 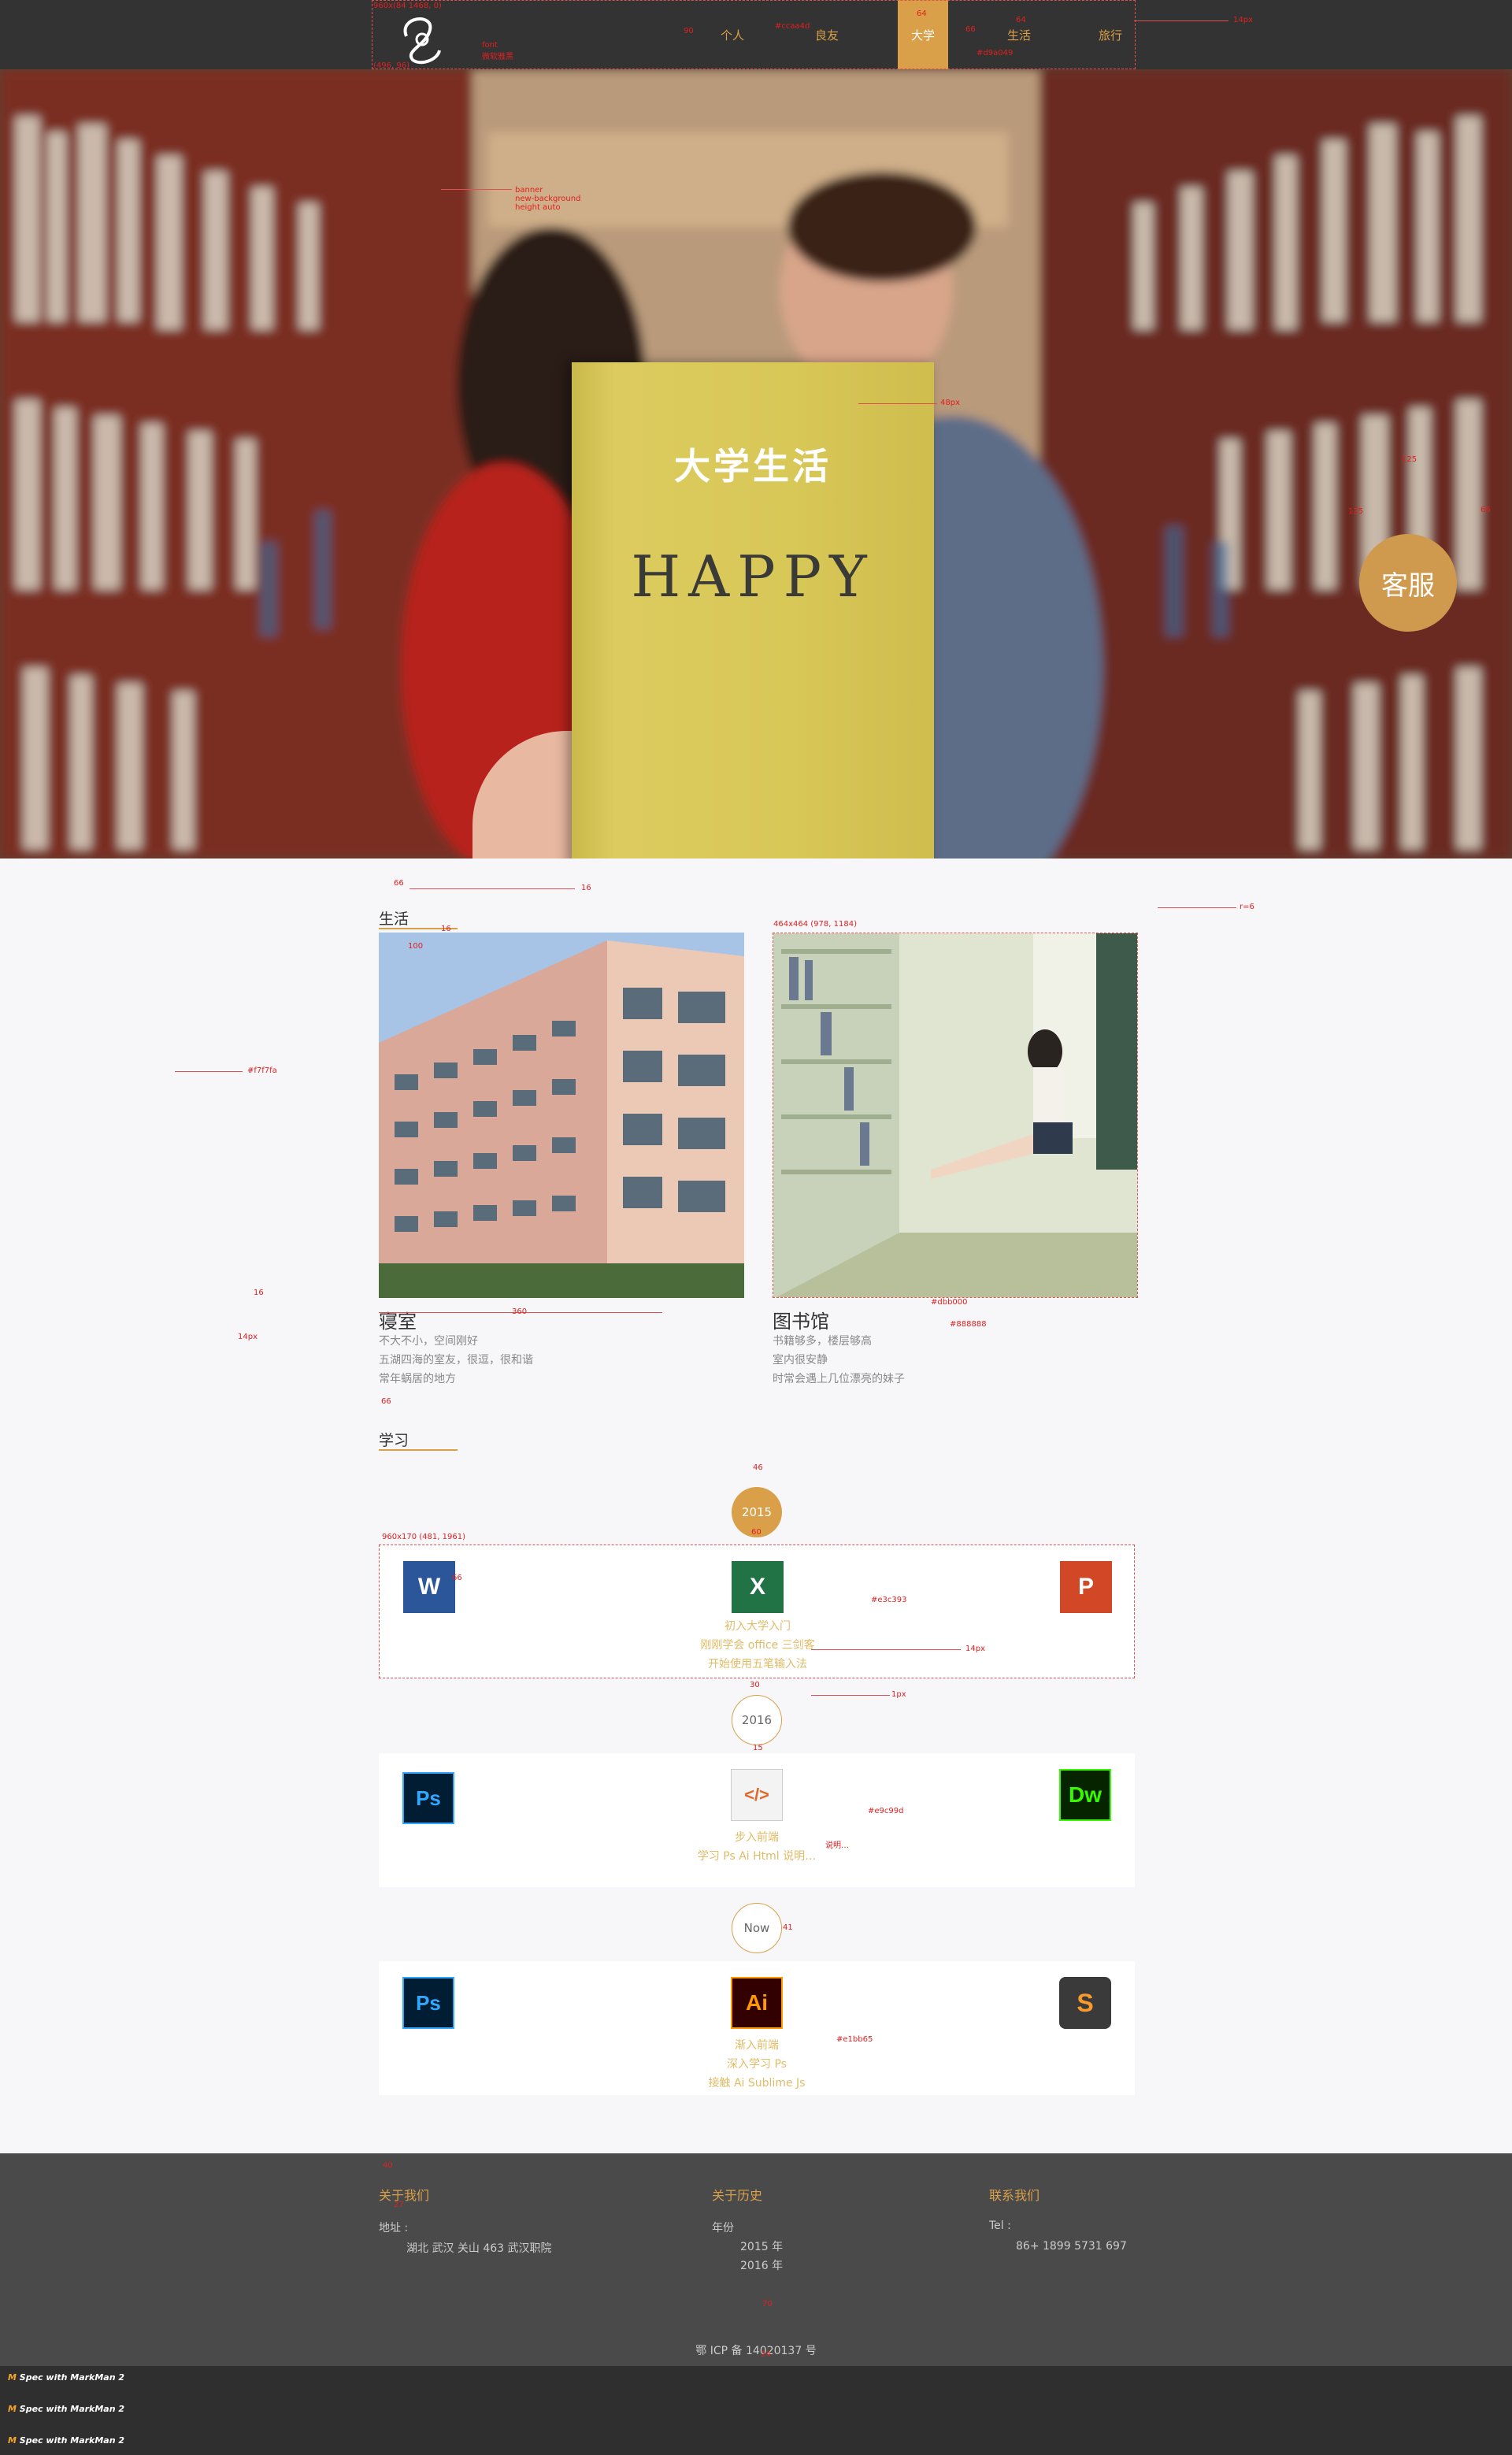 I want to click on timeline-box-now: Ps Ai S 渐入前端 深入学习 Ps 接触 Ai Sublime Js, so click(x=757, y=2028).